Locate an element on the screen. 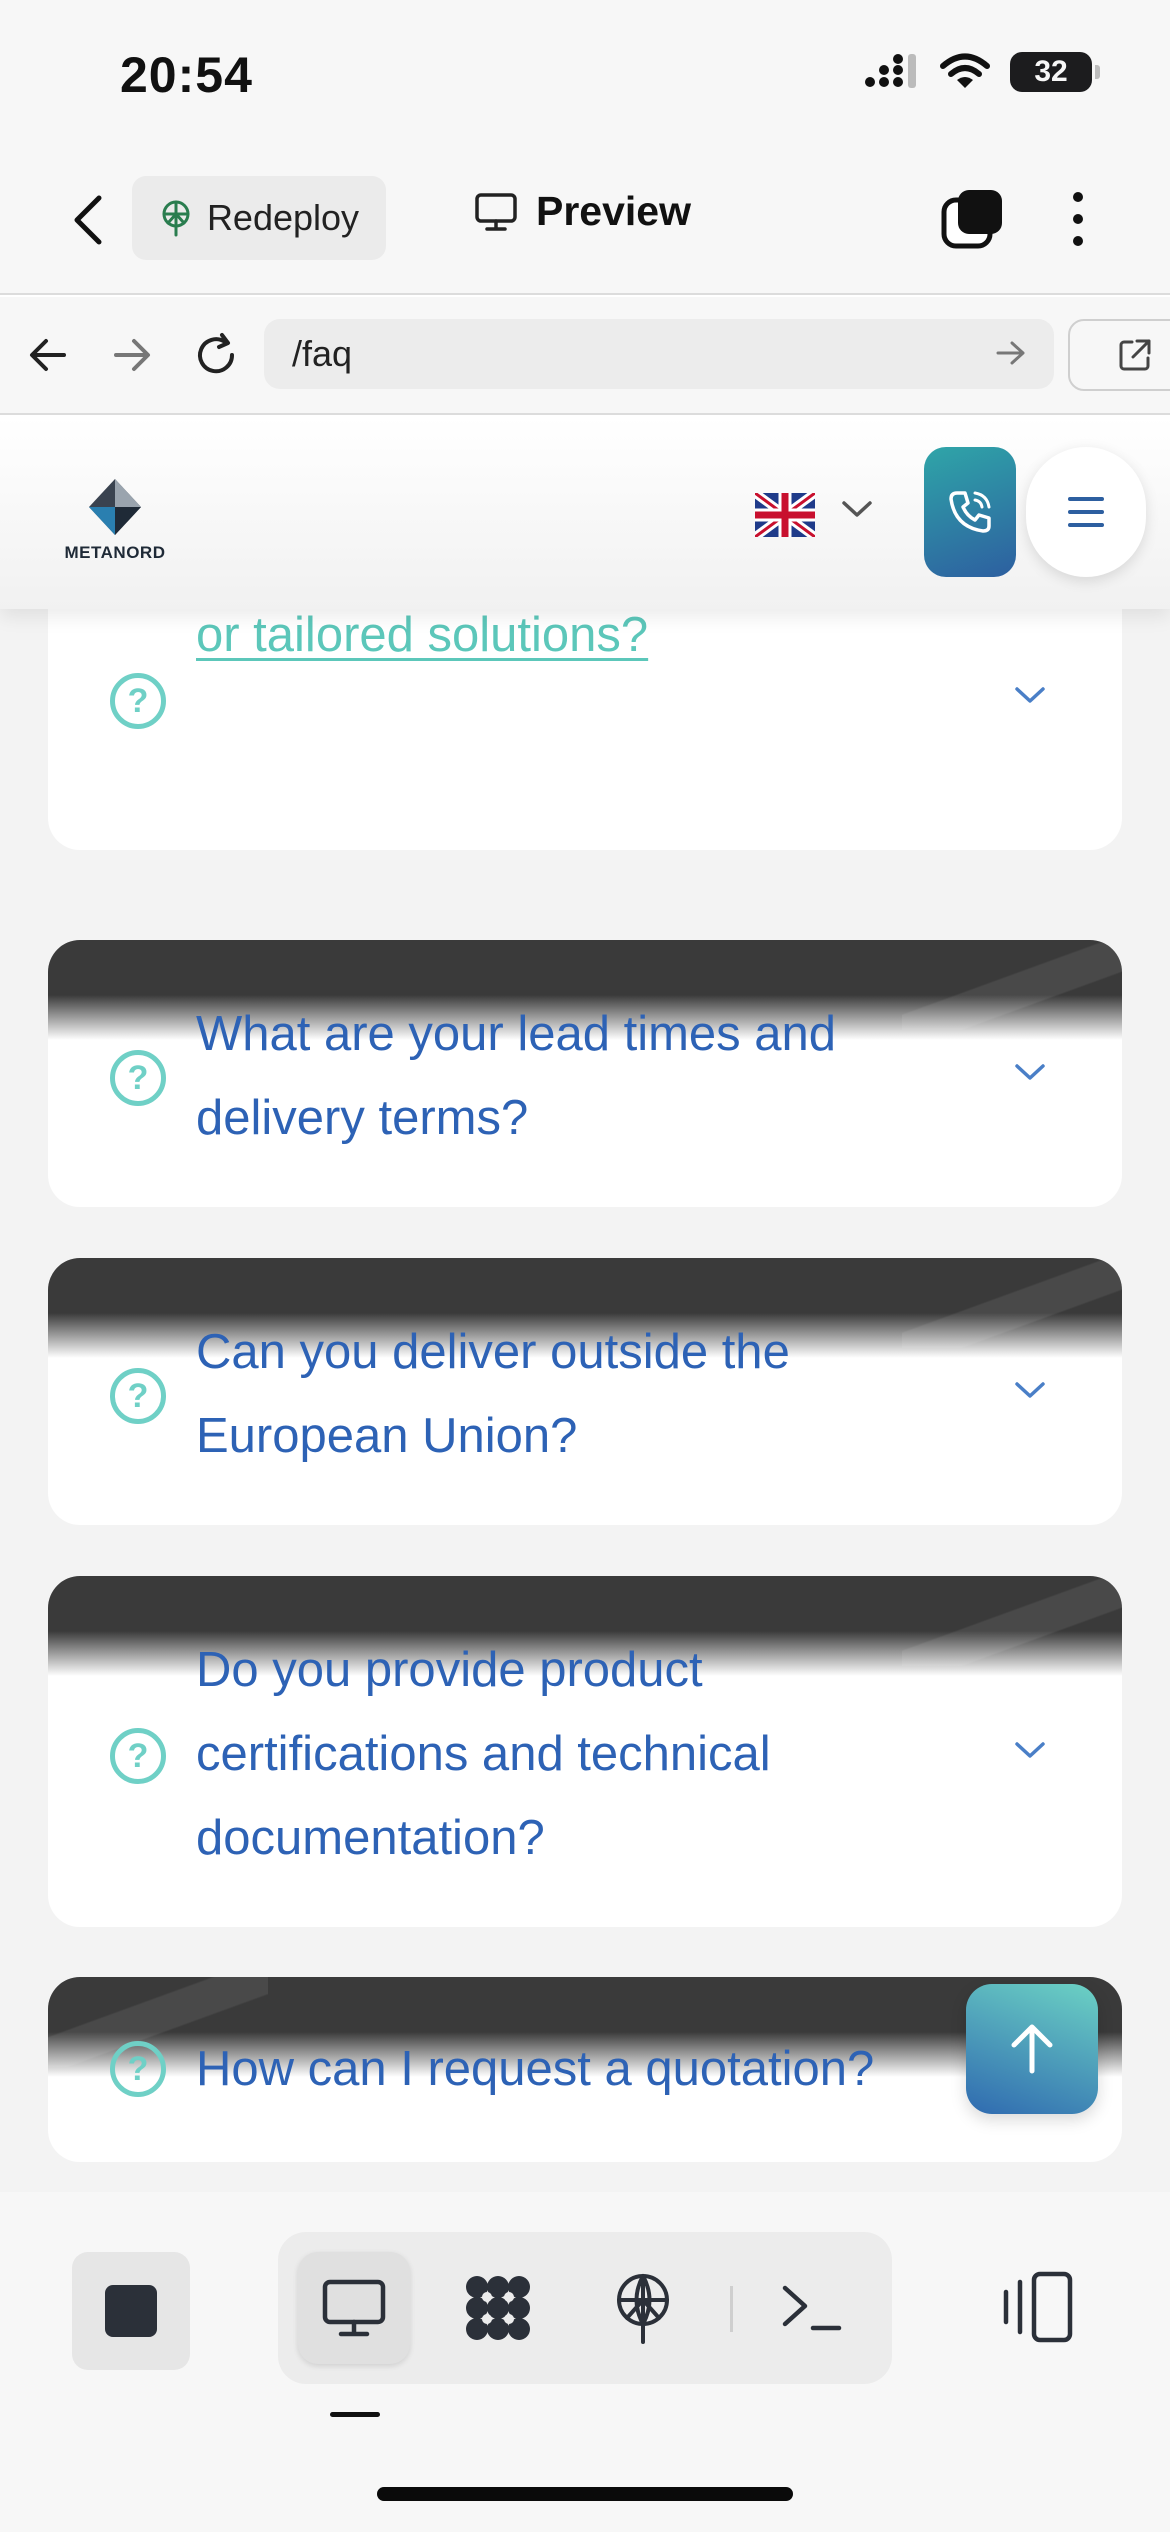 The image size is (1170, 2532). status-icons: 32 is located at coordinates (982, 72).